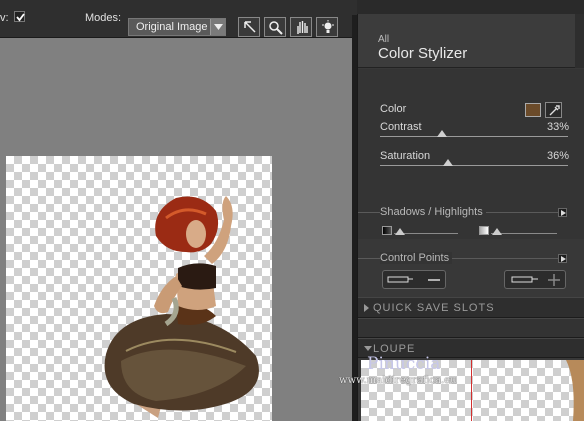 This screenshot has height=421, width=584. What do you see at coordinates (474, 136) in the screenshot?
I see `contrast-slider` at bounding box center [474, 136].